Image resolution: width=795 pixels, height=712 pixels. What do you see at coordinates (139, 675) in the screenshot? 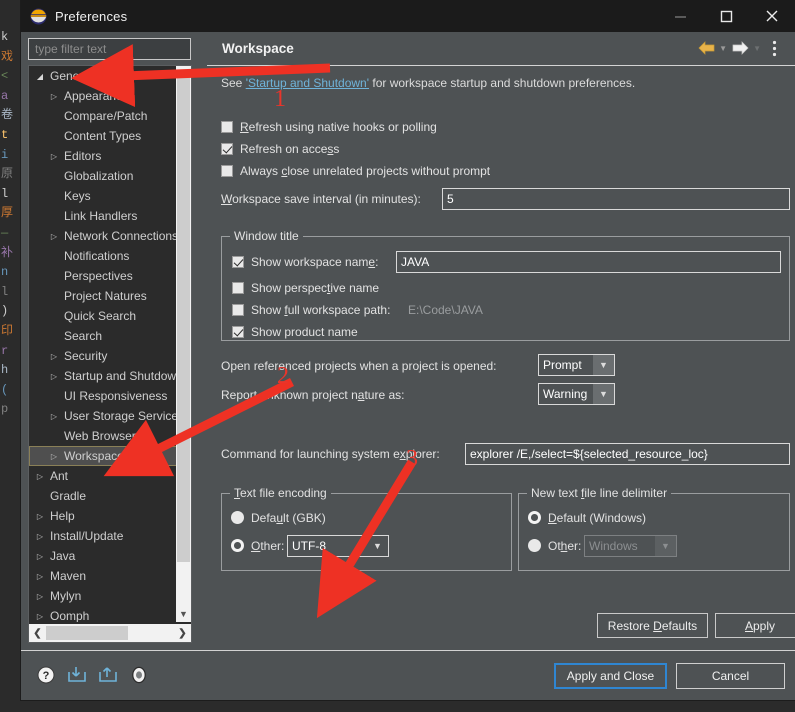
I see `oomph-record-icon` at bounding box center [139, 675].